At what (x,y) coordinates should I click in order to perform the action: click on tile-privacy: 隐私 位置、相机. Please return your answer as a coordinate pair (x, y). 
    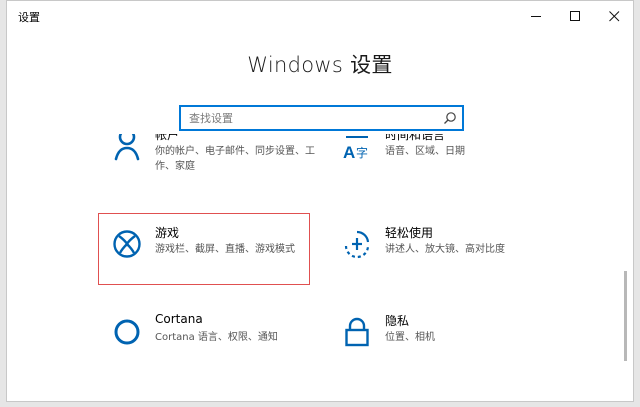
    Looking at the image, I should click on (432, 342).